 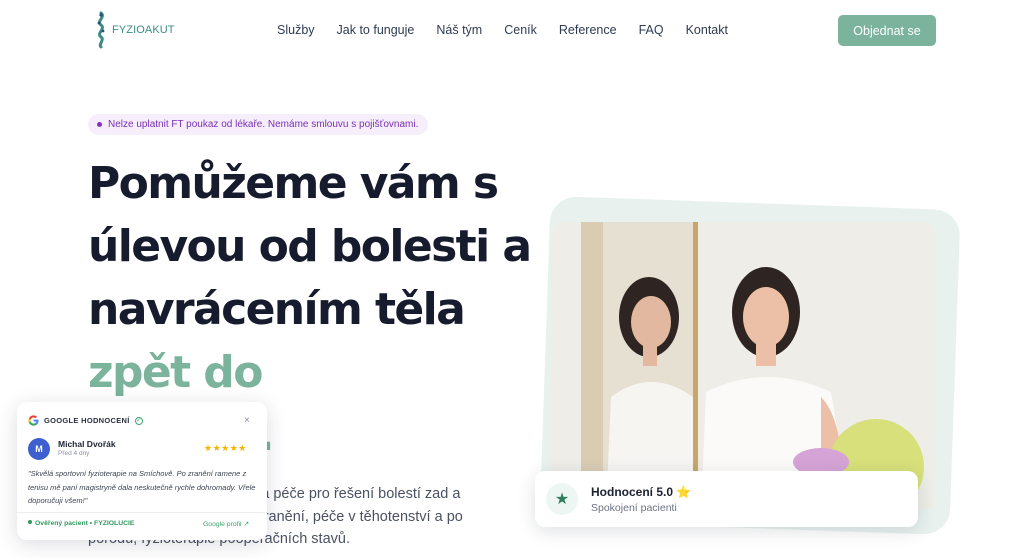 What do you see at coordinates (310, 246) in the screenshot?
I see `headline-line-2: úlevou od bolesti a` at bounding box center [310, 246].